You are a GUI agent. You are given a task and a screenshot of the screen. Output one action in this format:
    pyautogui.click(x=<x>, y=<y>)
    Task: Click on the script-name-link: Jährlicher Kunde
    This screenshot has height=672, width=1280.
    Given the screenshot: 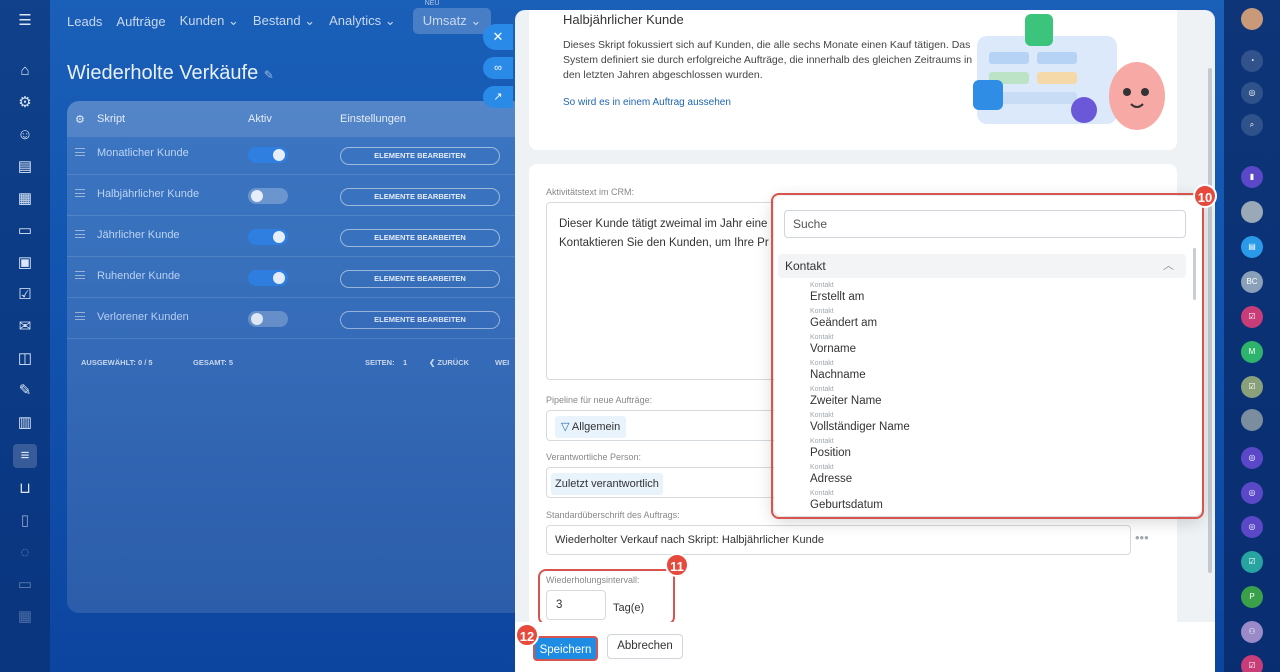 What is the action you would take?
    pyautogui.click(x=138, y=235)
    